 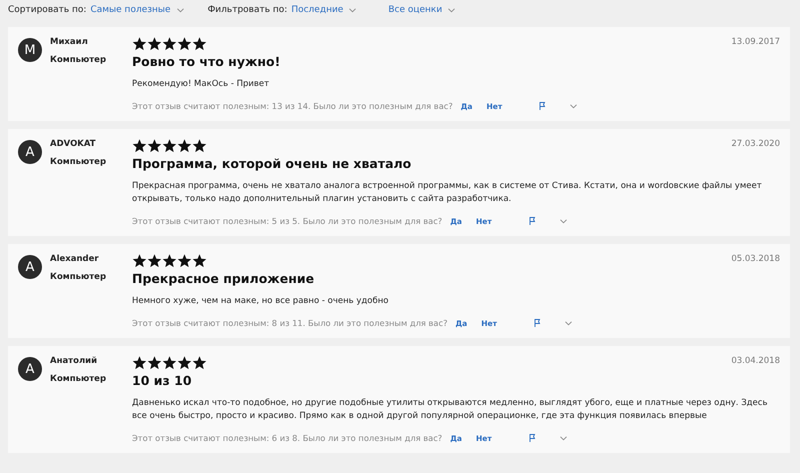 I want to click on reviewer-name: ADVOKAT, so click(x=73, y=144).